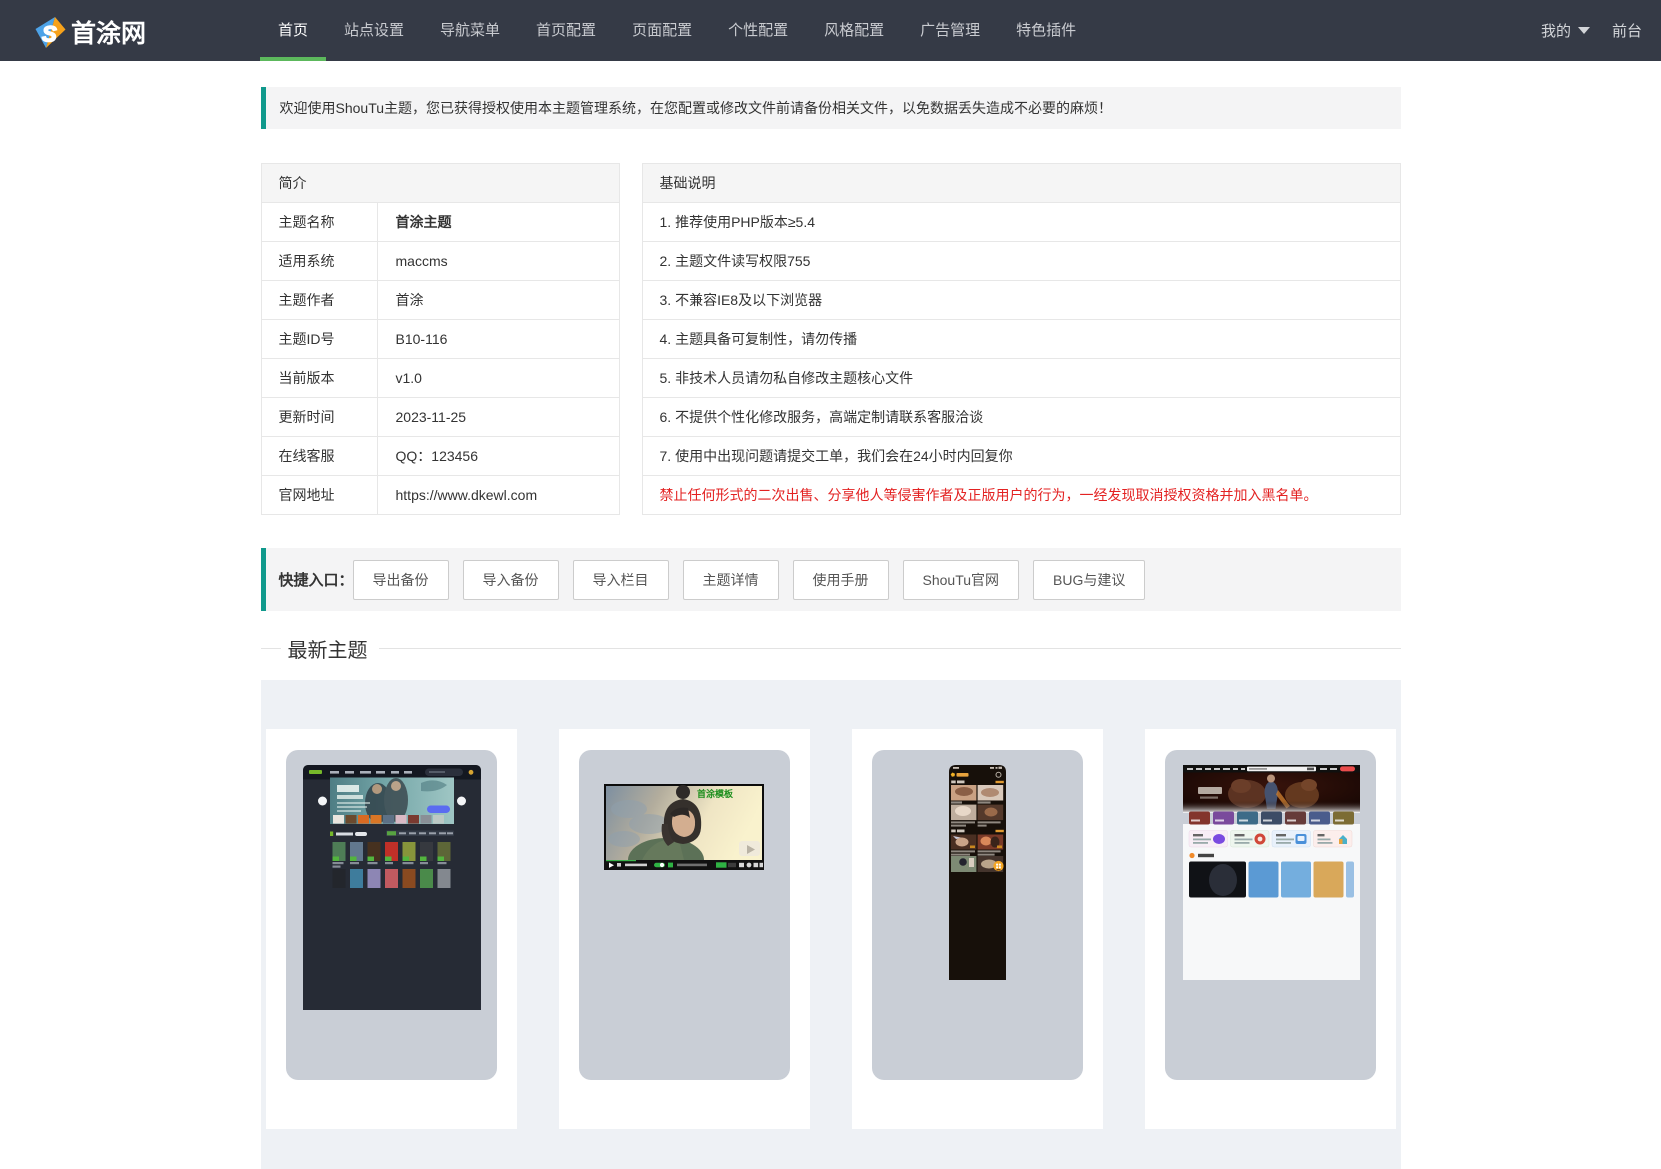  Describe the element at coordinates (715, 793) in the screenshot. I see `svg-text: 首涂模板` at that location.